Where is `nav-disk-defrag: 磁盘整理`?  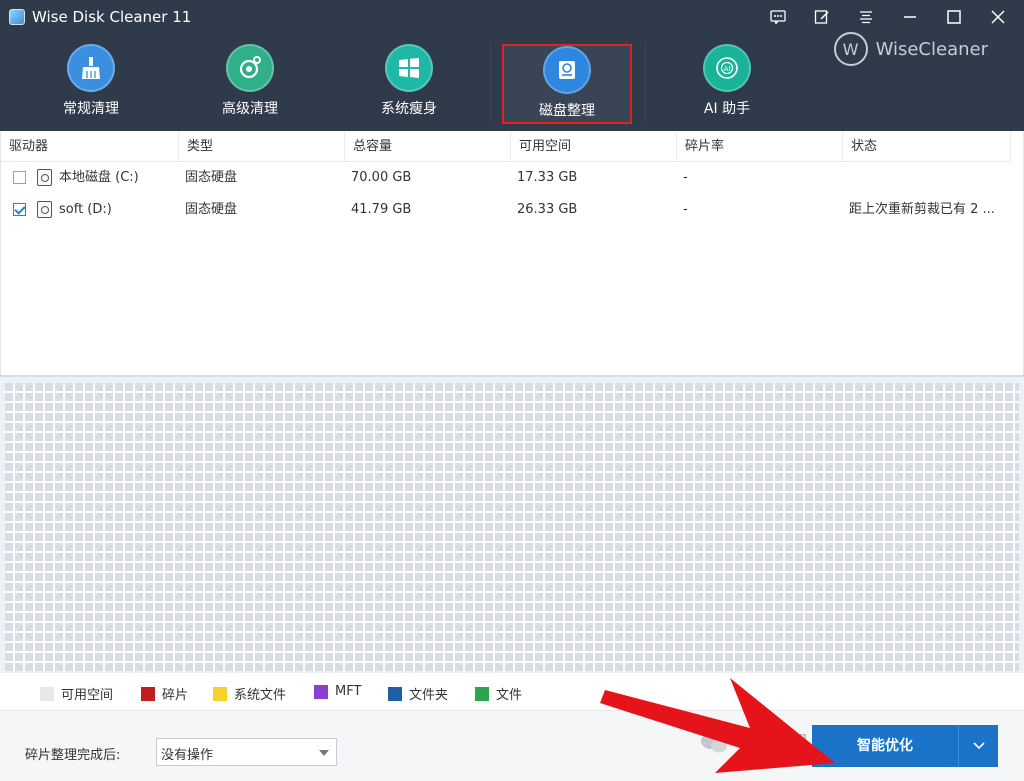
nav-disk-defrag: 磁盘整理 is located at coordinates (567, 84).